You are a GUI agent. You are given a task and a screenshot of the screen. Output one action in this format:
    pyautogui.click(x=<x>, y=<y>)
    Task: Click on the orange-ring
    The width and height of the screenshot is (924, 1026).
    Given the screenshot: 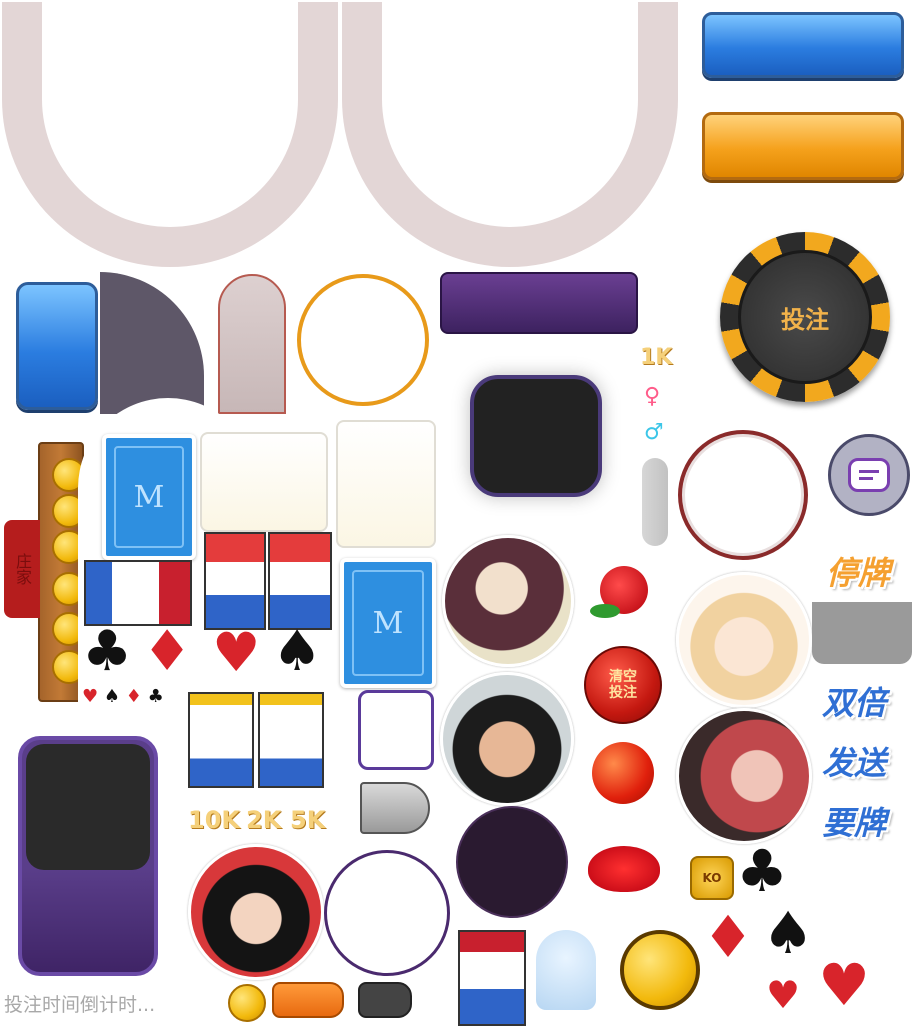 What is the action you would take?
    pyautogui.click(x=363, y=340)
    